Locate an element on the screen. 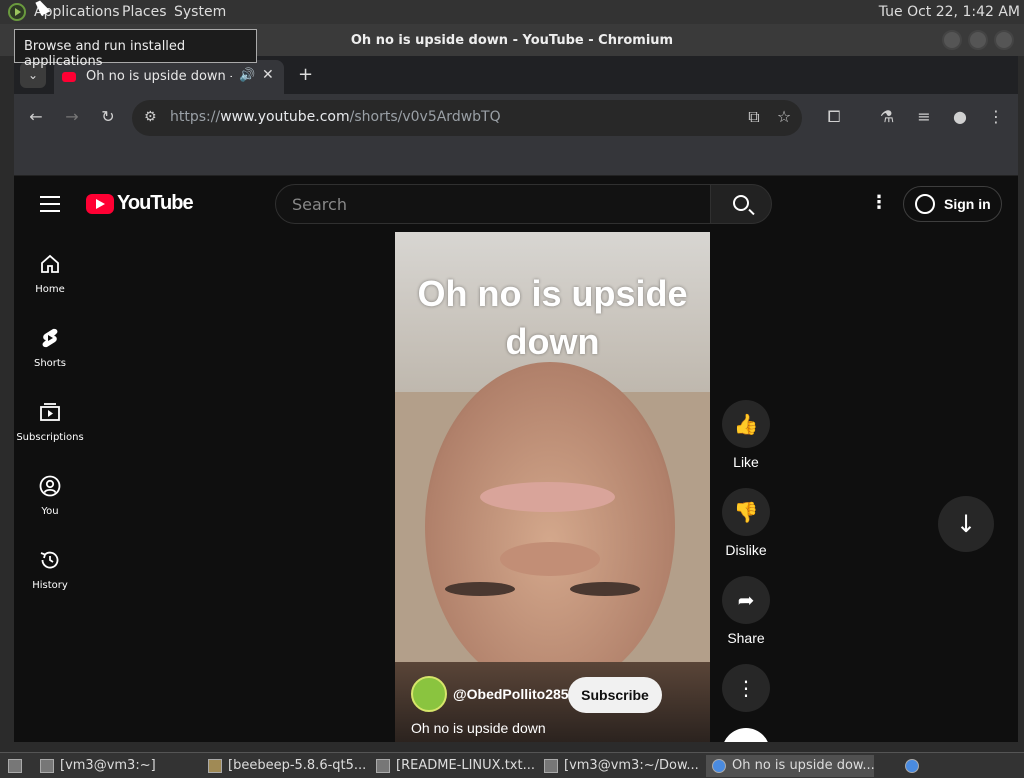 Image resolution: width=1024 pixels, height=778 pixels. browser-menu-icon: ⋮ is located at coordinates (996, 116).